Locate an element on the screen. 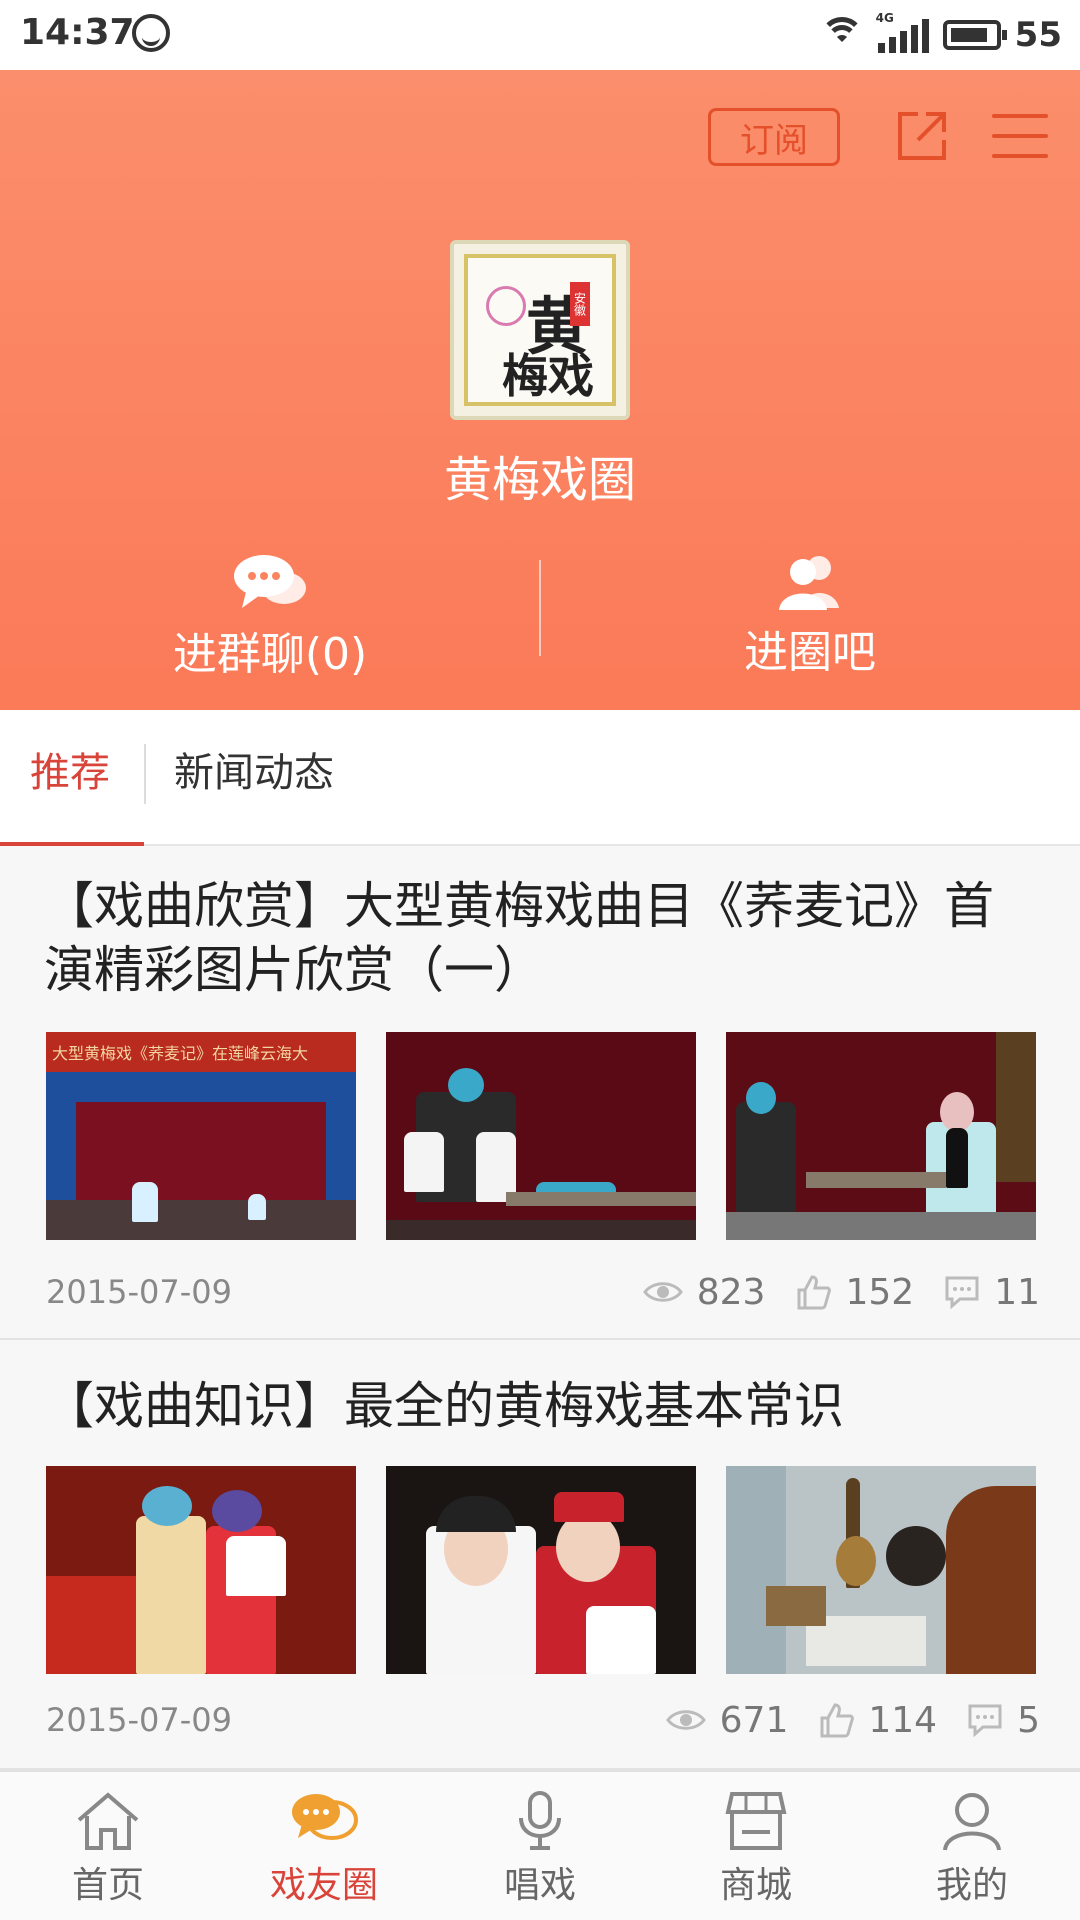 The image size is (1080, 1920). nav-store: 商城 is located at coordinates (756, 1846).